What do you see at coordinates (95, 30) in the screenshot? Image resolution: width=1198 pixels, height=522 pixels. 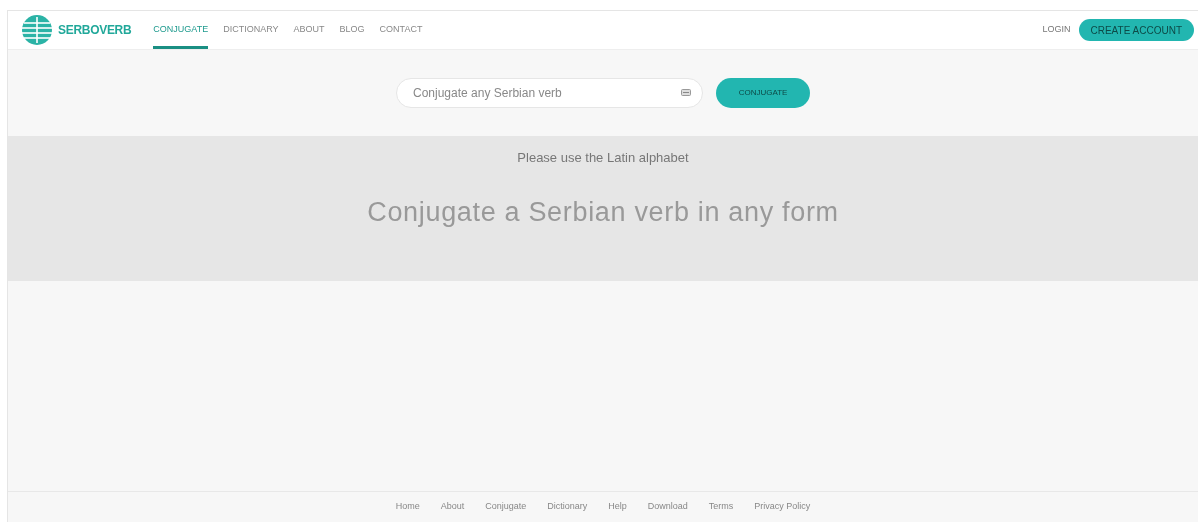 I see `brand-link: SERBOVERB` at bounding box center [95, 30].